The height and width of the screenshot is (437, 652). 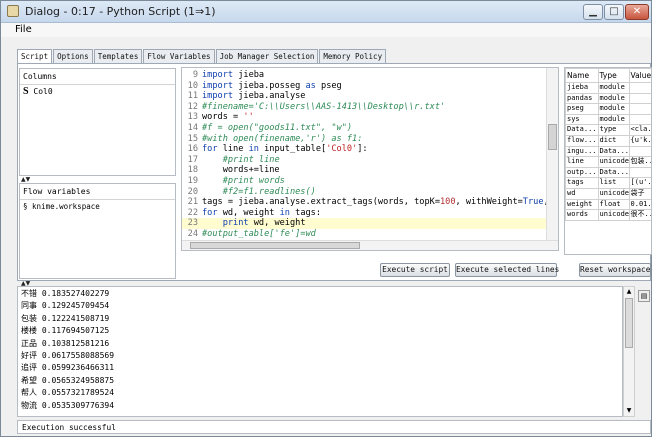 I want to click on workspace-row: pseg module, so click(x=608, y=109).